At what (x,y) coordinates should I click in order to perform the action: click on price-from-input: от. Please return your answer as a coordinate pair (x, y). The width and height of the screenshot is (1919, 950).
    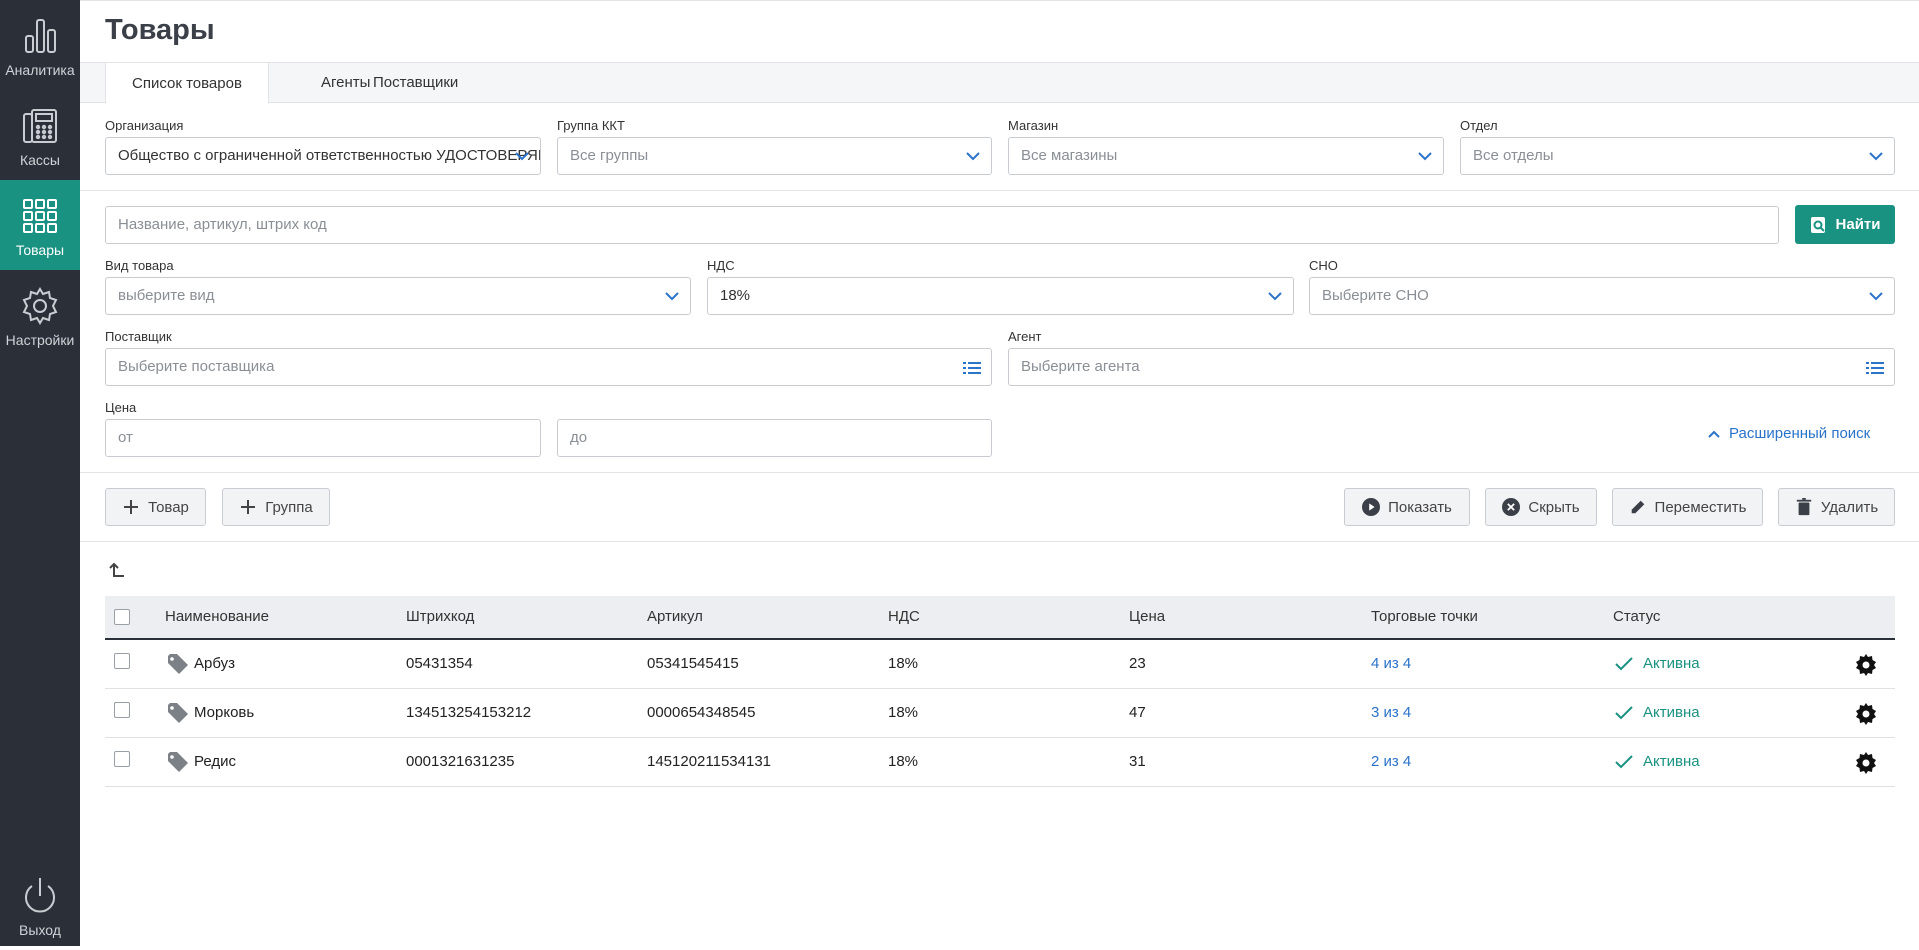
    Looking at the image, I should click on (323, 438).